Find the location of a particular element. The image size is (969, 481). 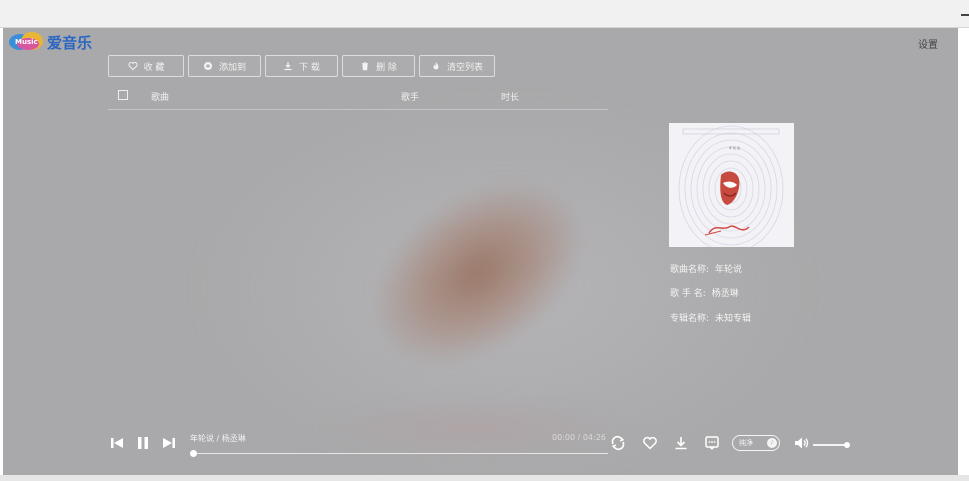

download-track-icon is located at coordinates (681, 443).